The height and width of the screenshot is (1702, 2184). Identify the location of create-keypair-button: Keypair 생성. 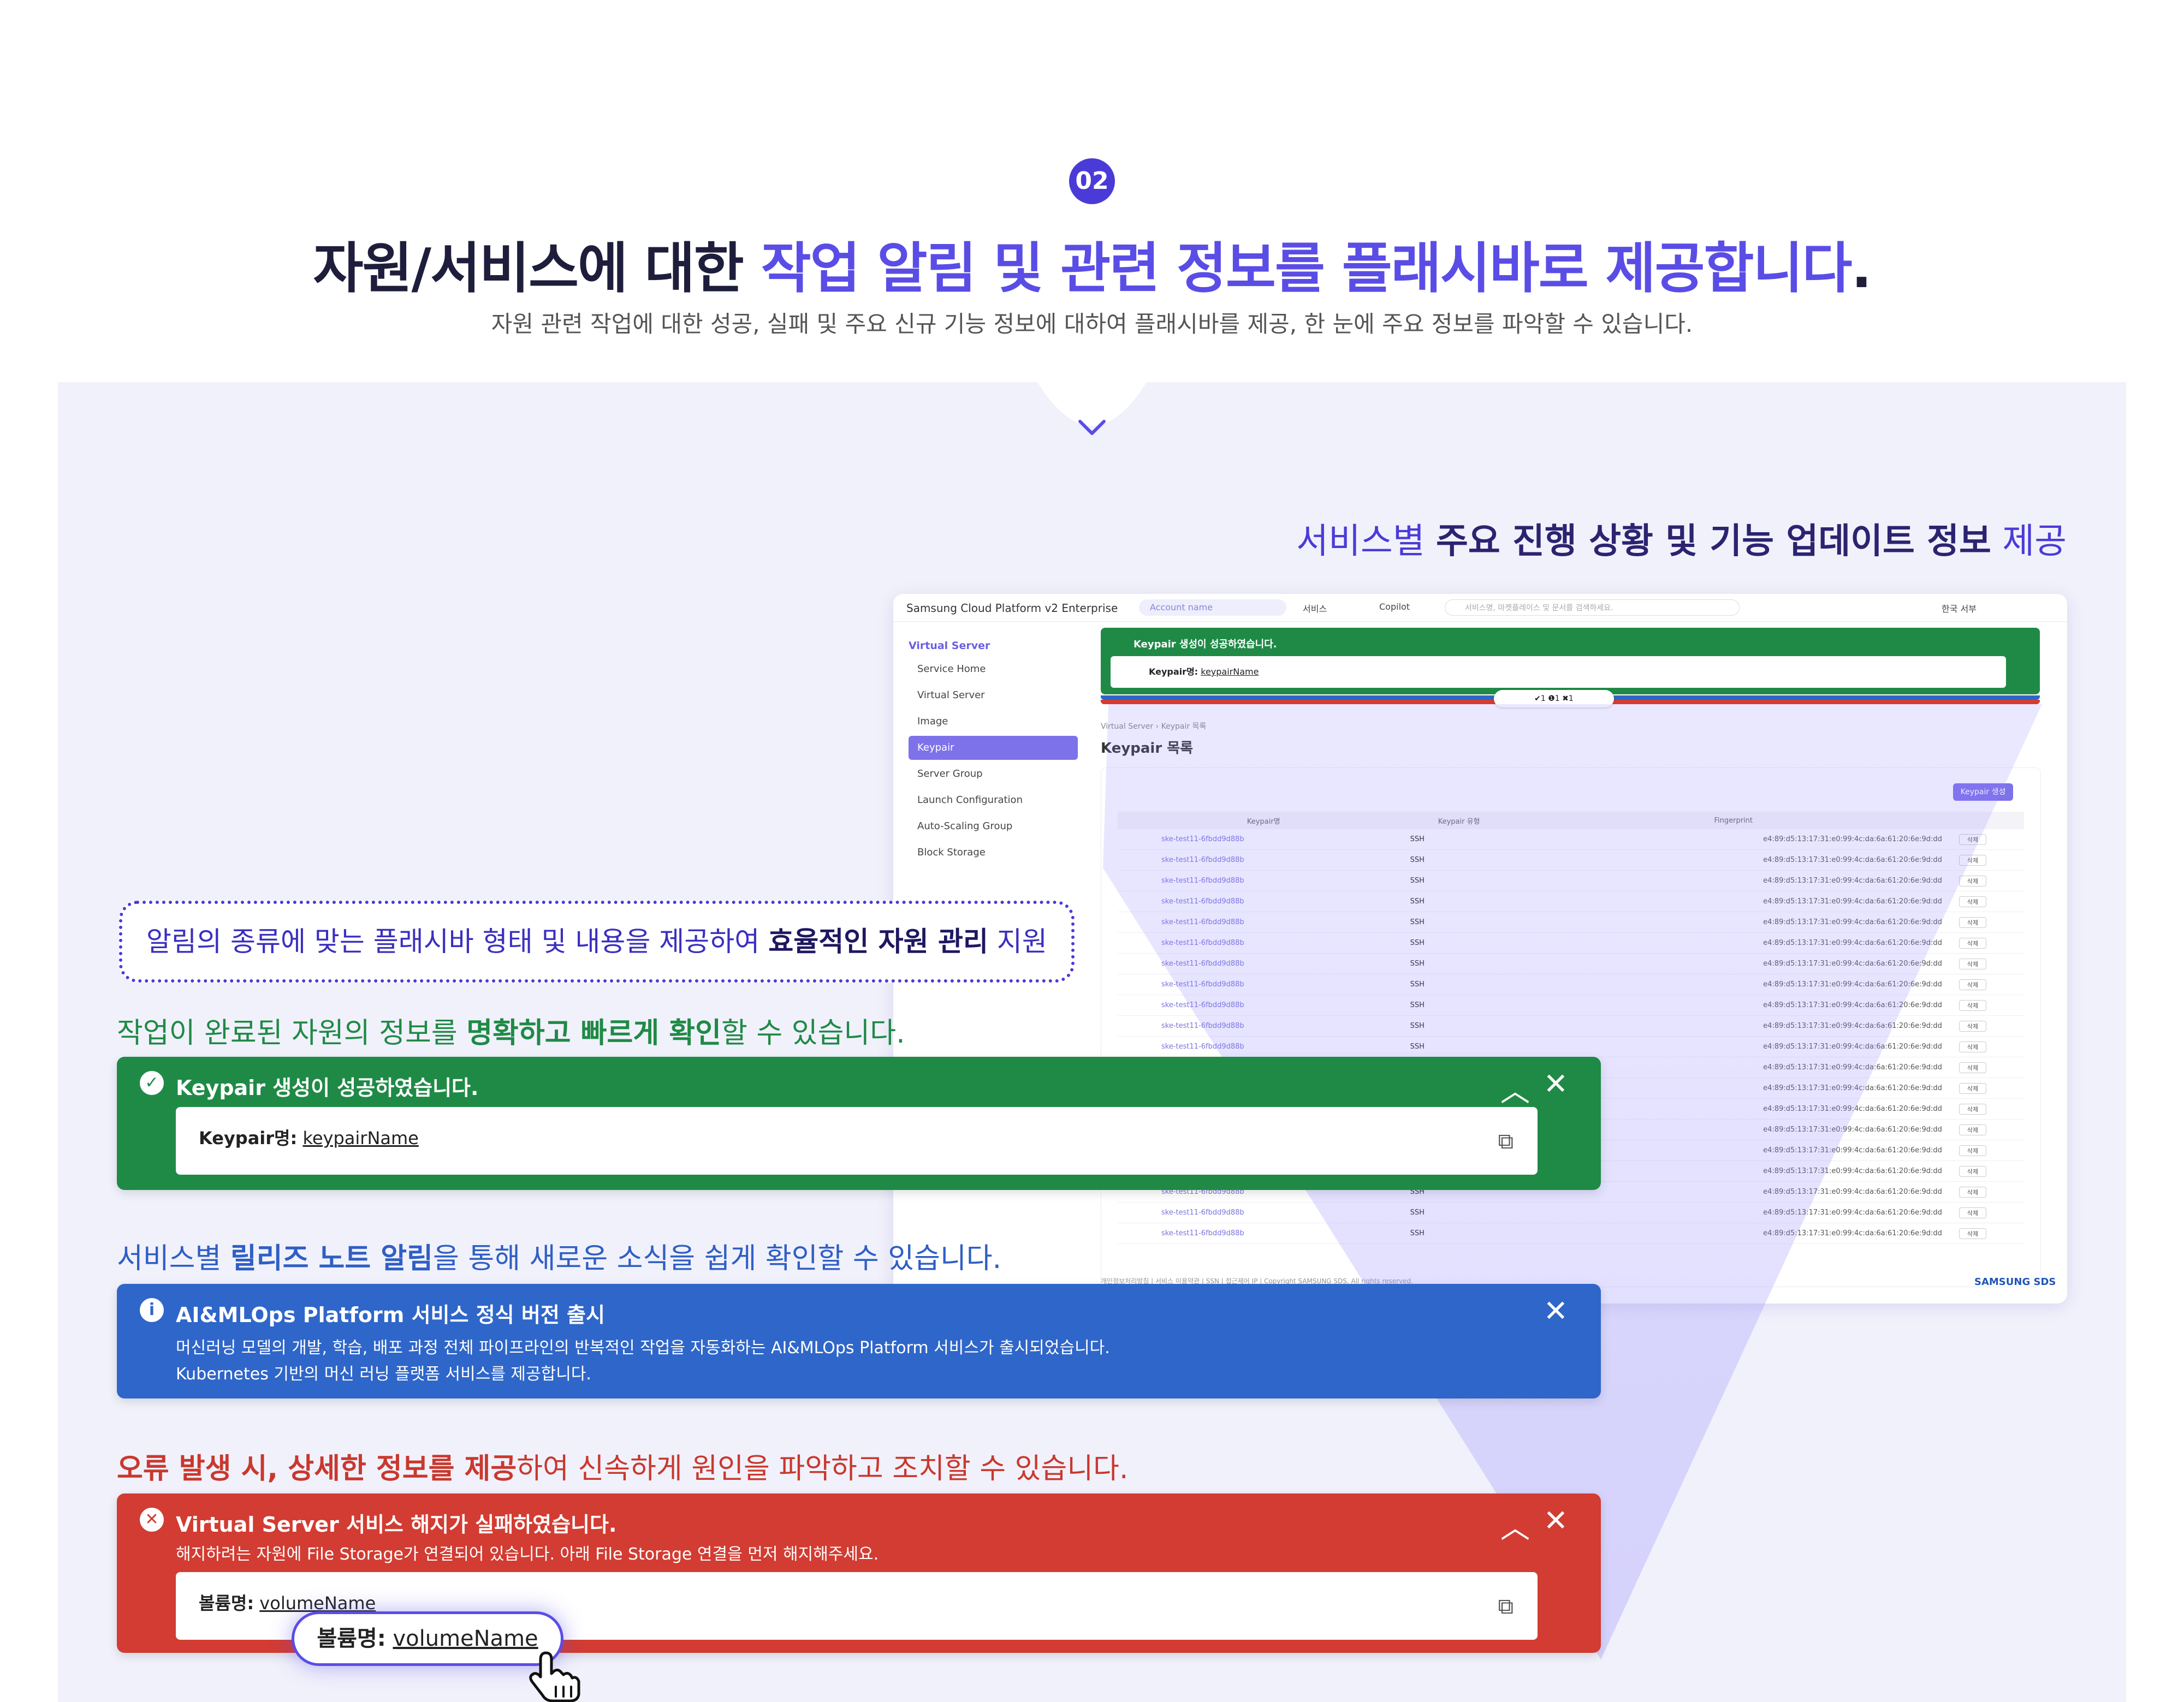
(1983, 792).